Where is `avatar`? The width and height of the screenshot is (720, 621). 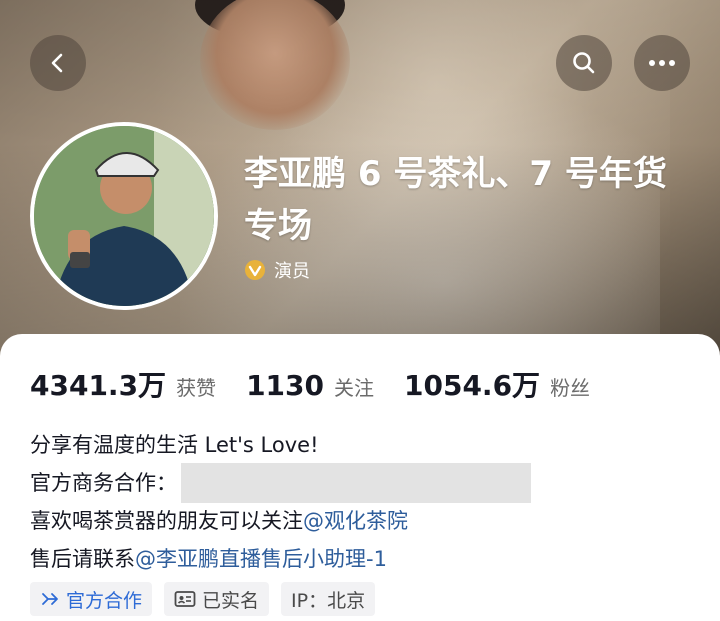
avatar is located at coordinates (124, 216).